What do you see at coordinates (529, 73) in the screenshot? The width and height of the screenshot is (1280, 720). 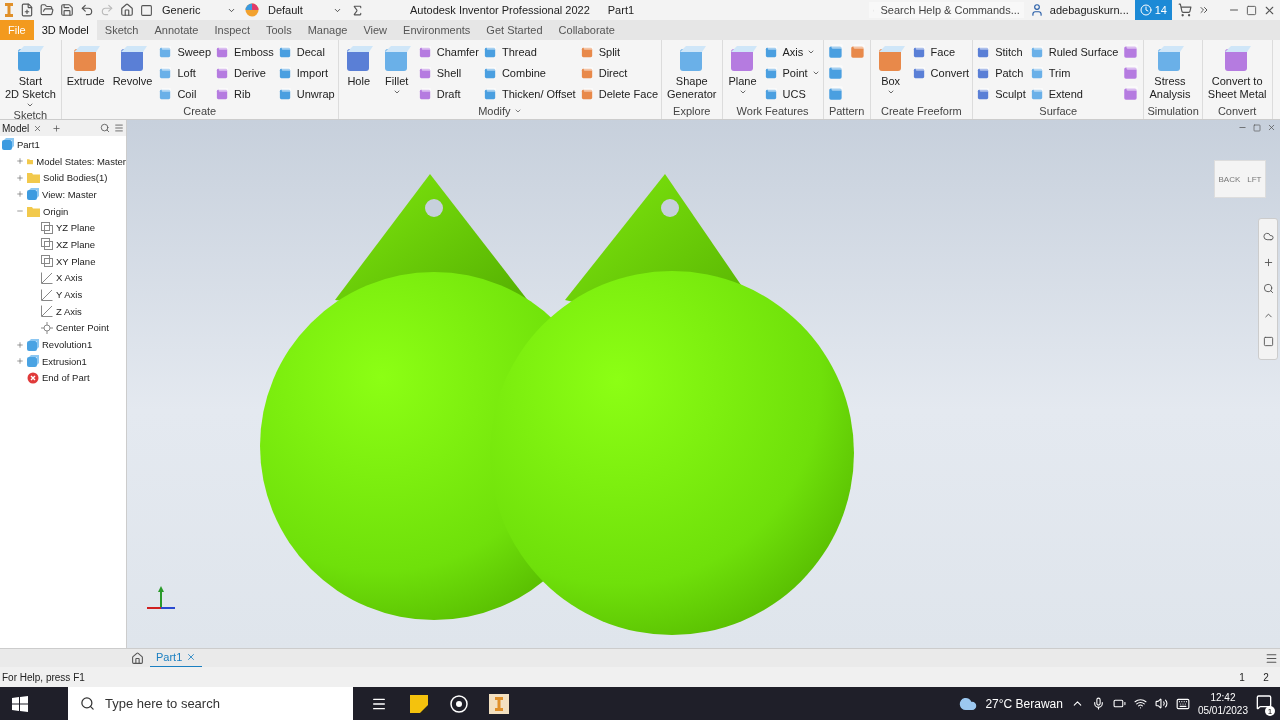 I see `ribbon-tool: Combine` at bounding box center [529, 73].